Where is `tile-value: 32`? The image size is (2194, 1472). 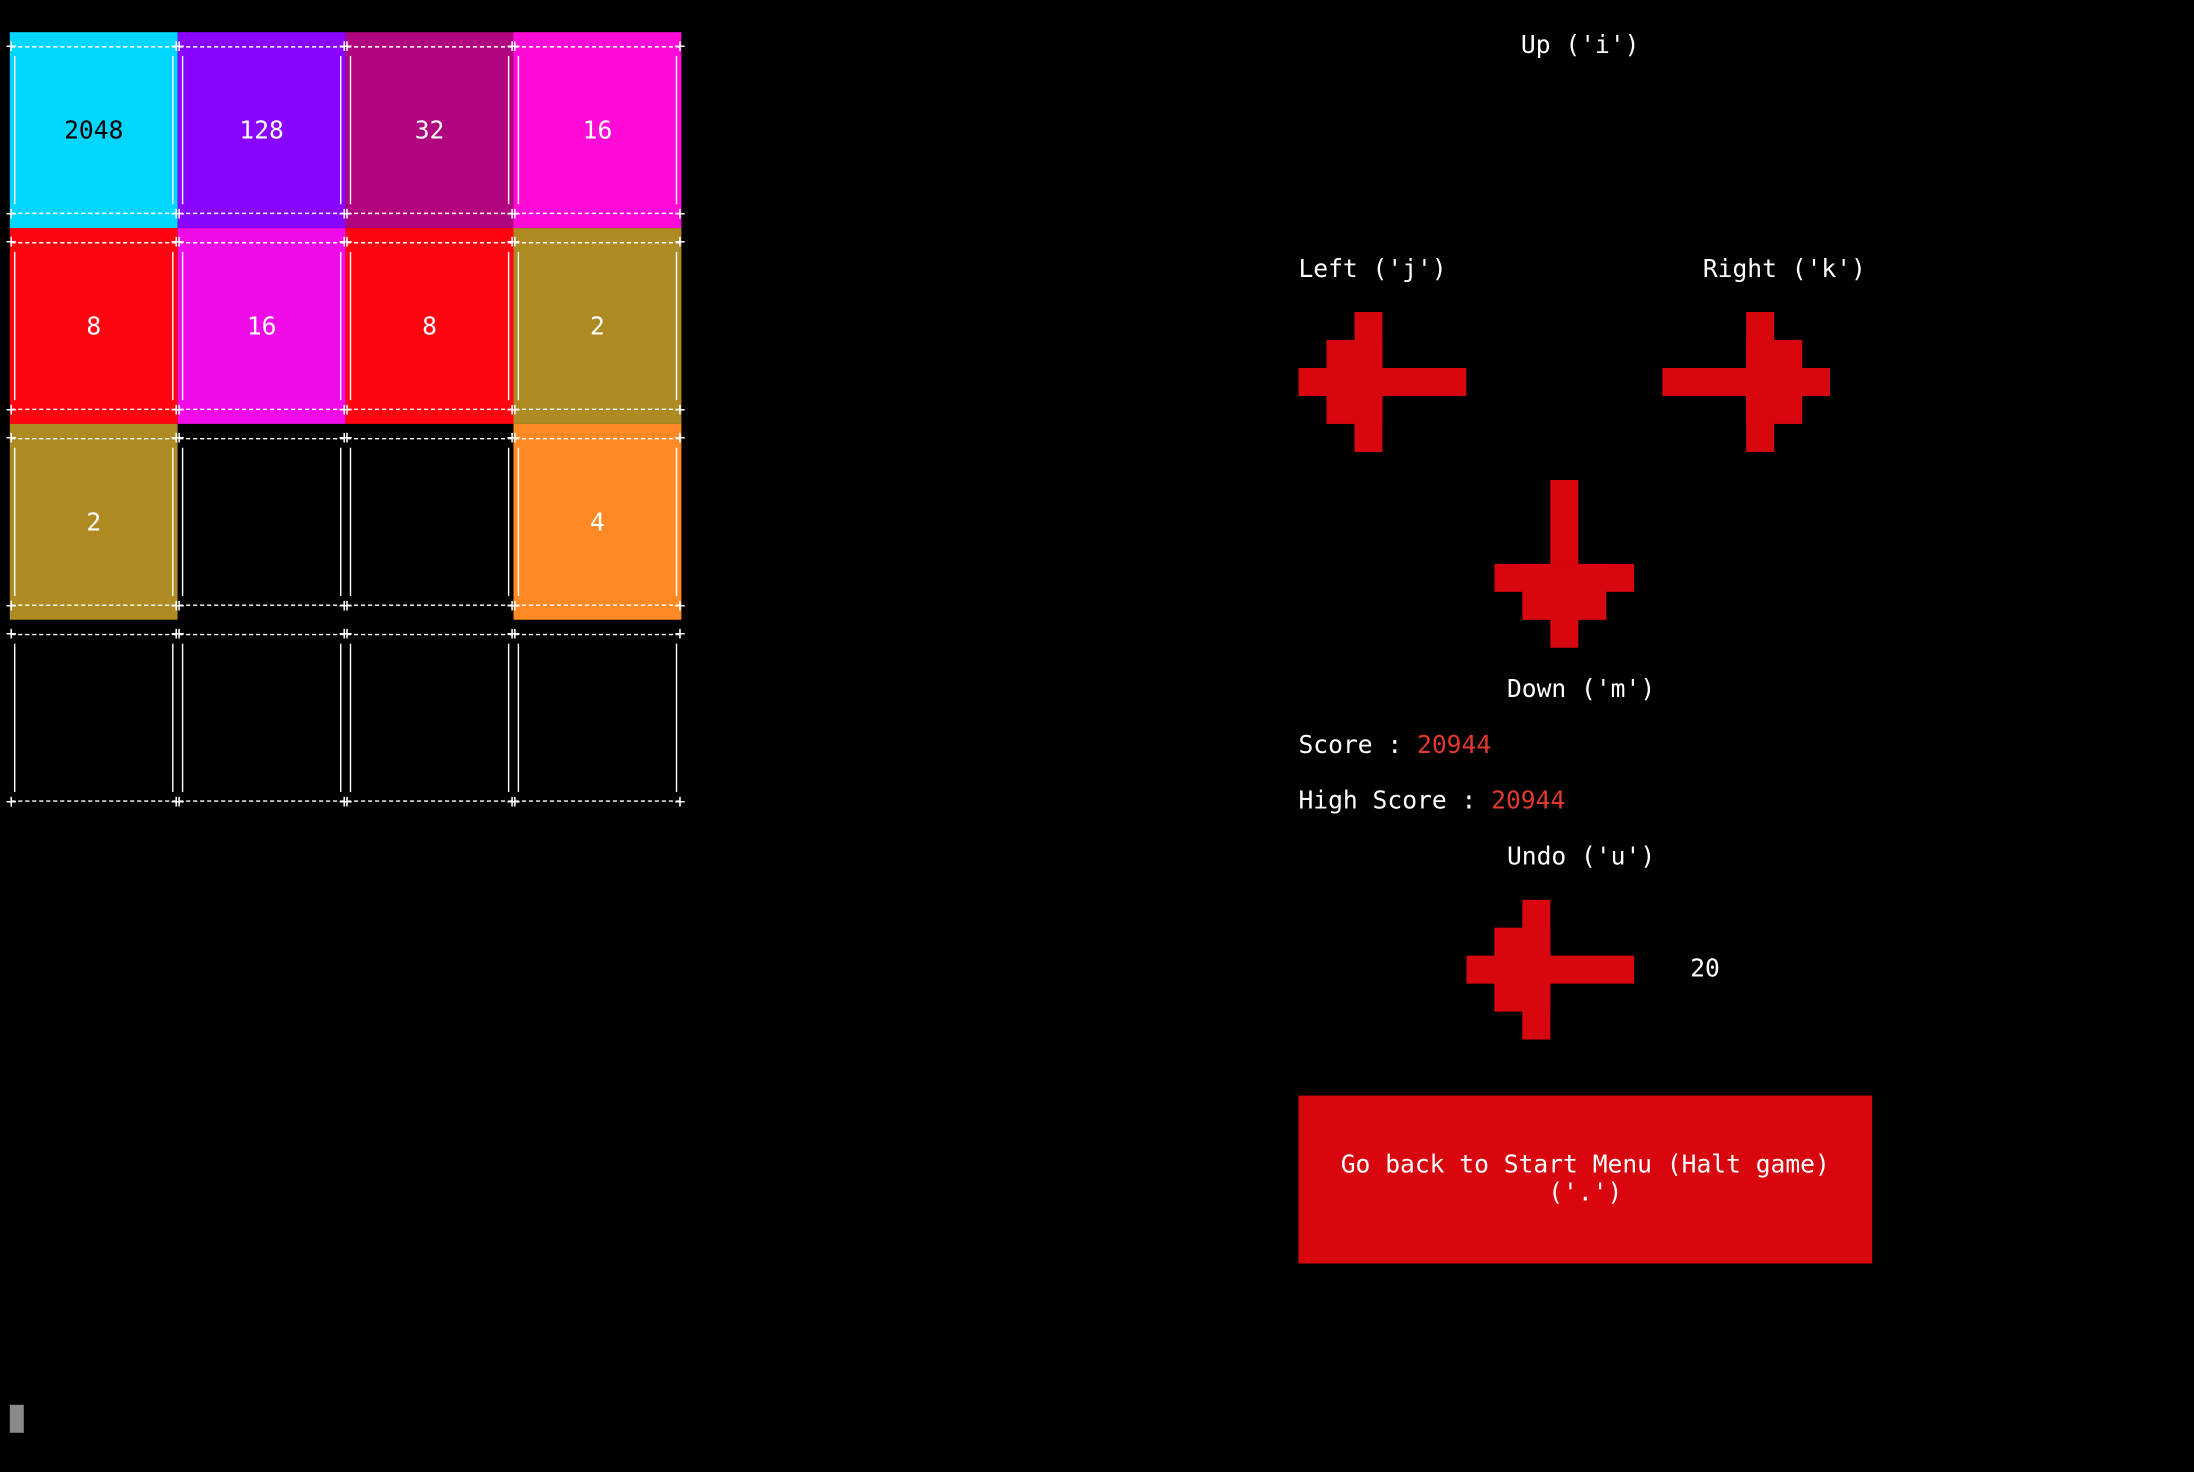 tile-value: 32 is located at coordinates (429, 131).